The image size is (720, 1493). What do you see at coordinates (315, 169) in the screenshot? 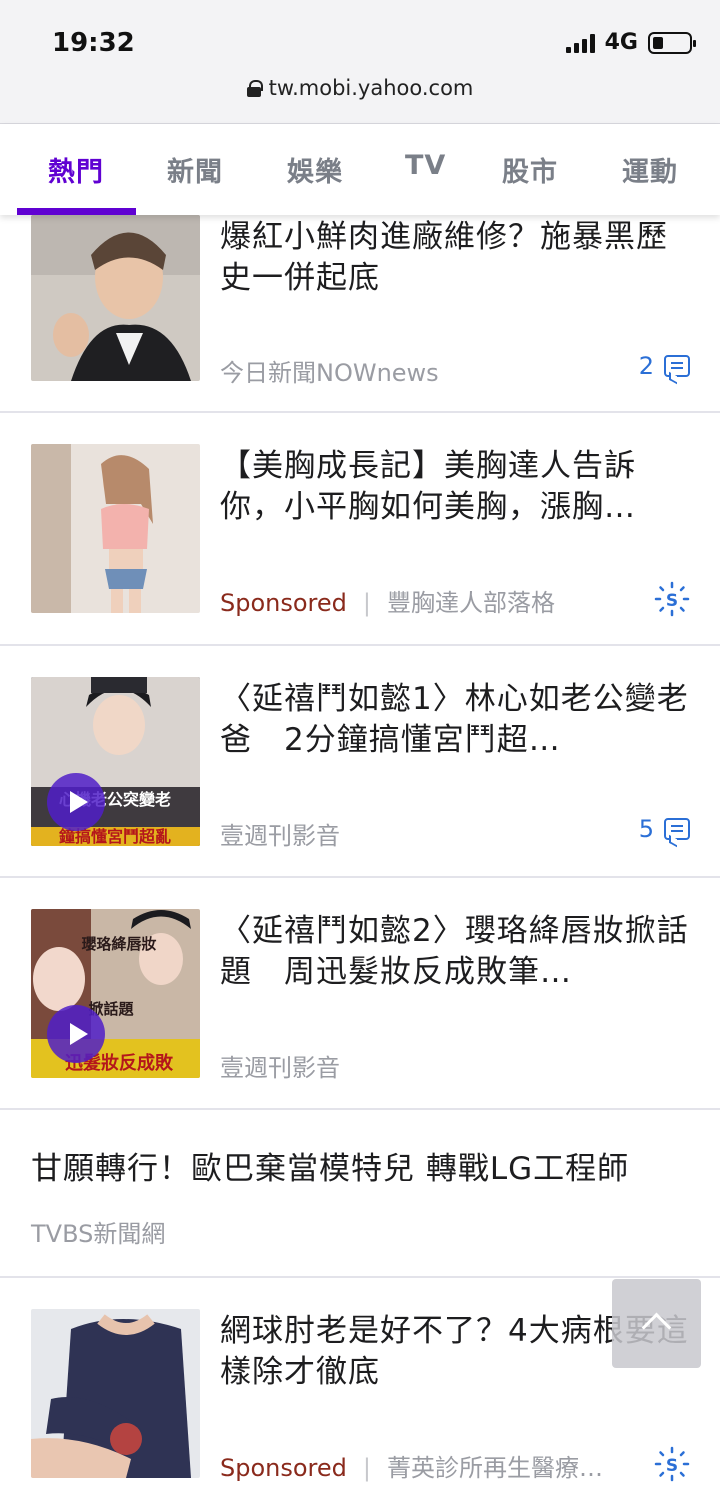
I see `tab-entertainment: 娛樂` at bounding box center [315, 169].